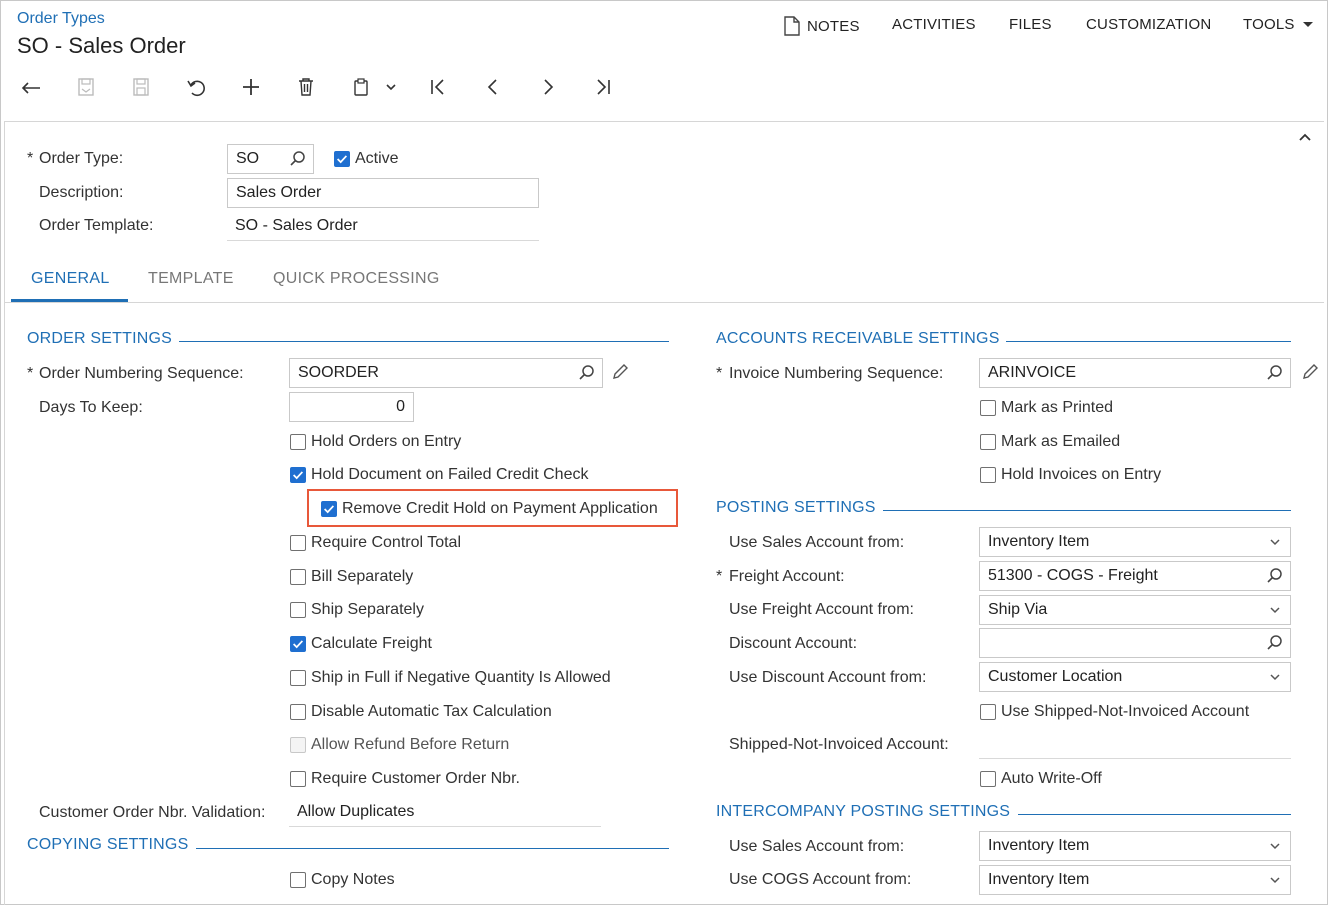 This screenshot has width=1328, height=905. I want to click on undo-icon, so click(196, 87).